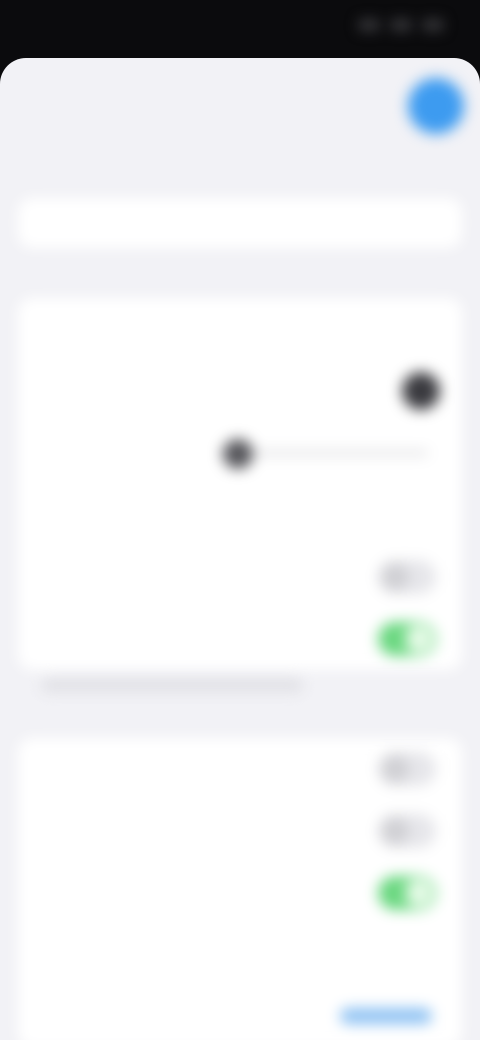 This screenshot has height=1040, width=480. What do you see at coordinates (433, 25) in the screenshot?
I see `battery-icon` at bounding box center [433, 25].